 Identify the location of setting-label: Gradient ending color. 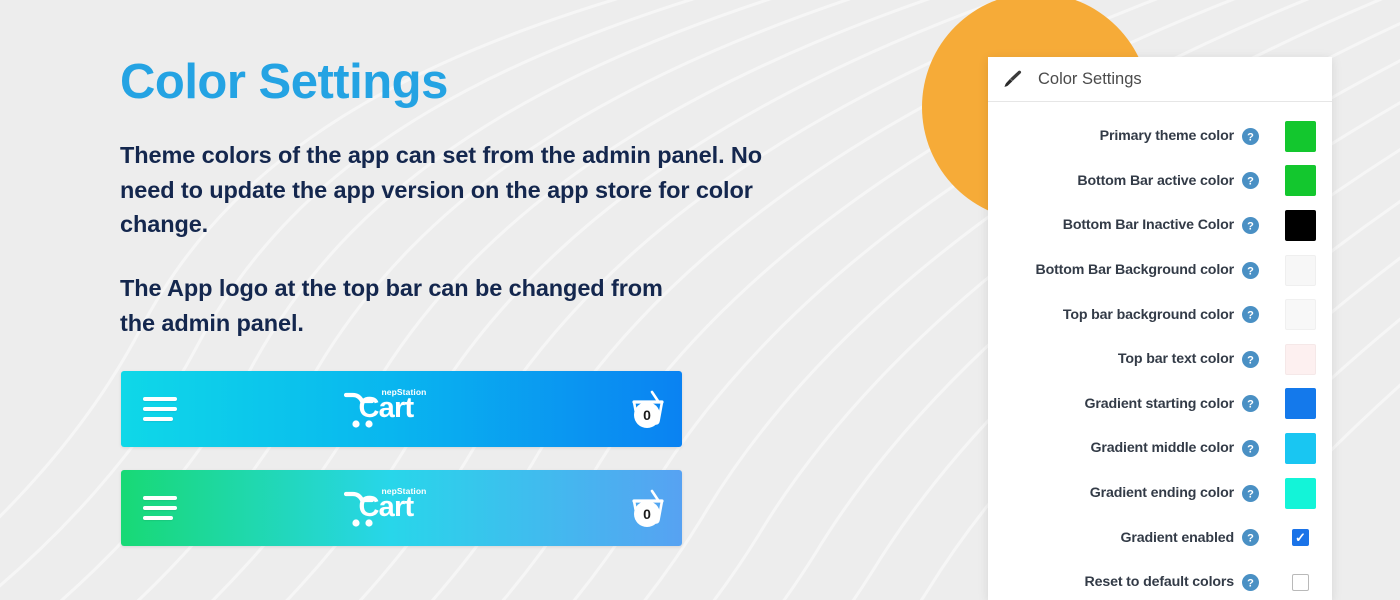
(1161, 493).